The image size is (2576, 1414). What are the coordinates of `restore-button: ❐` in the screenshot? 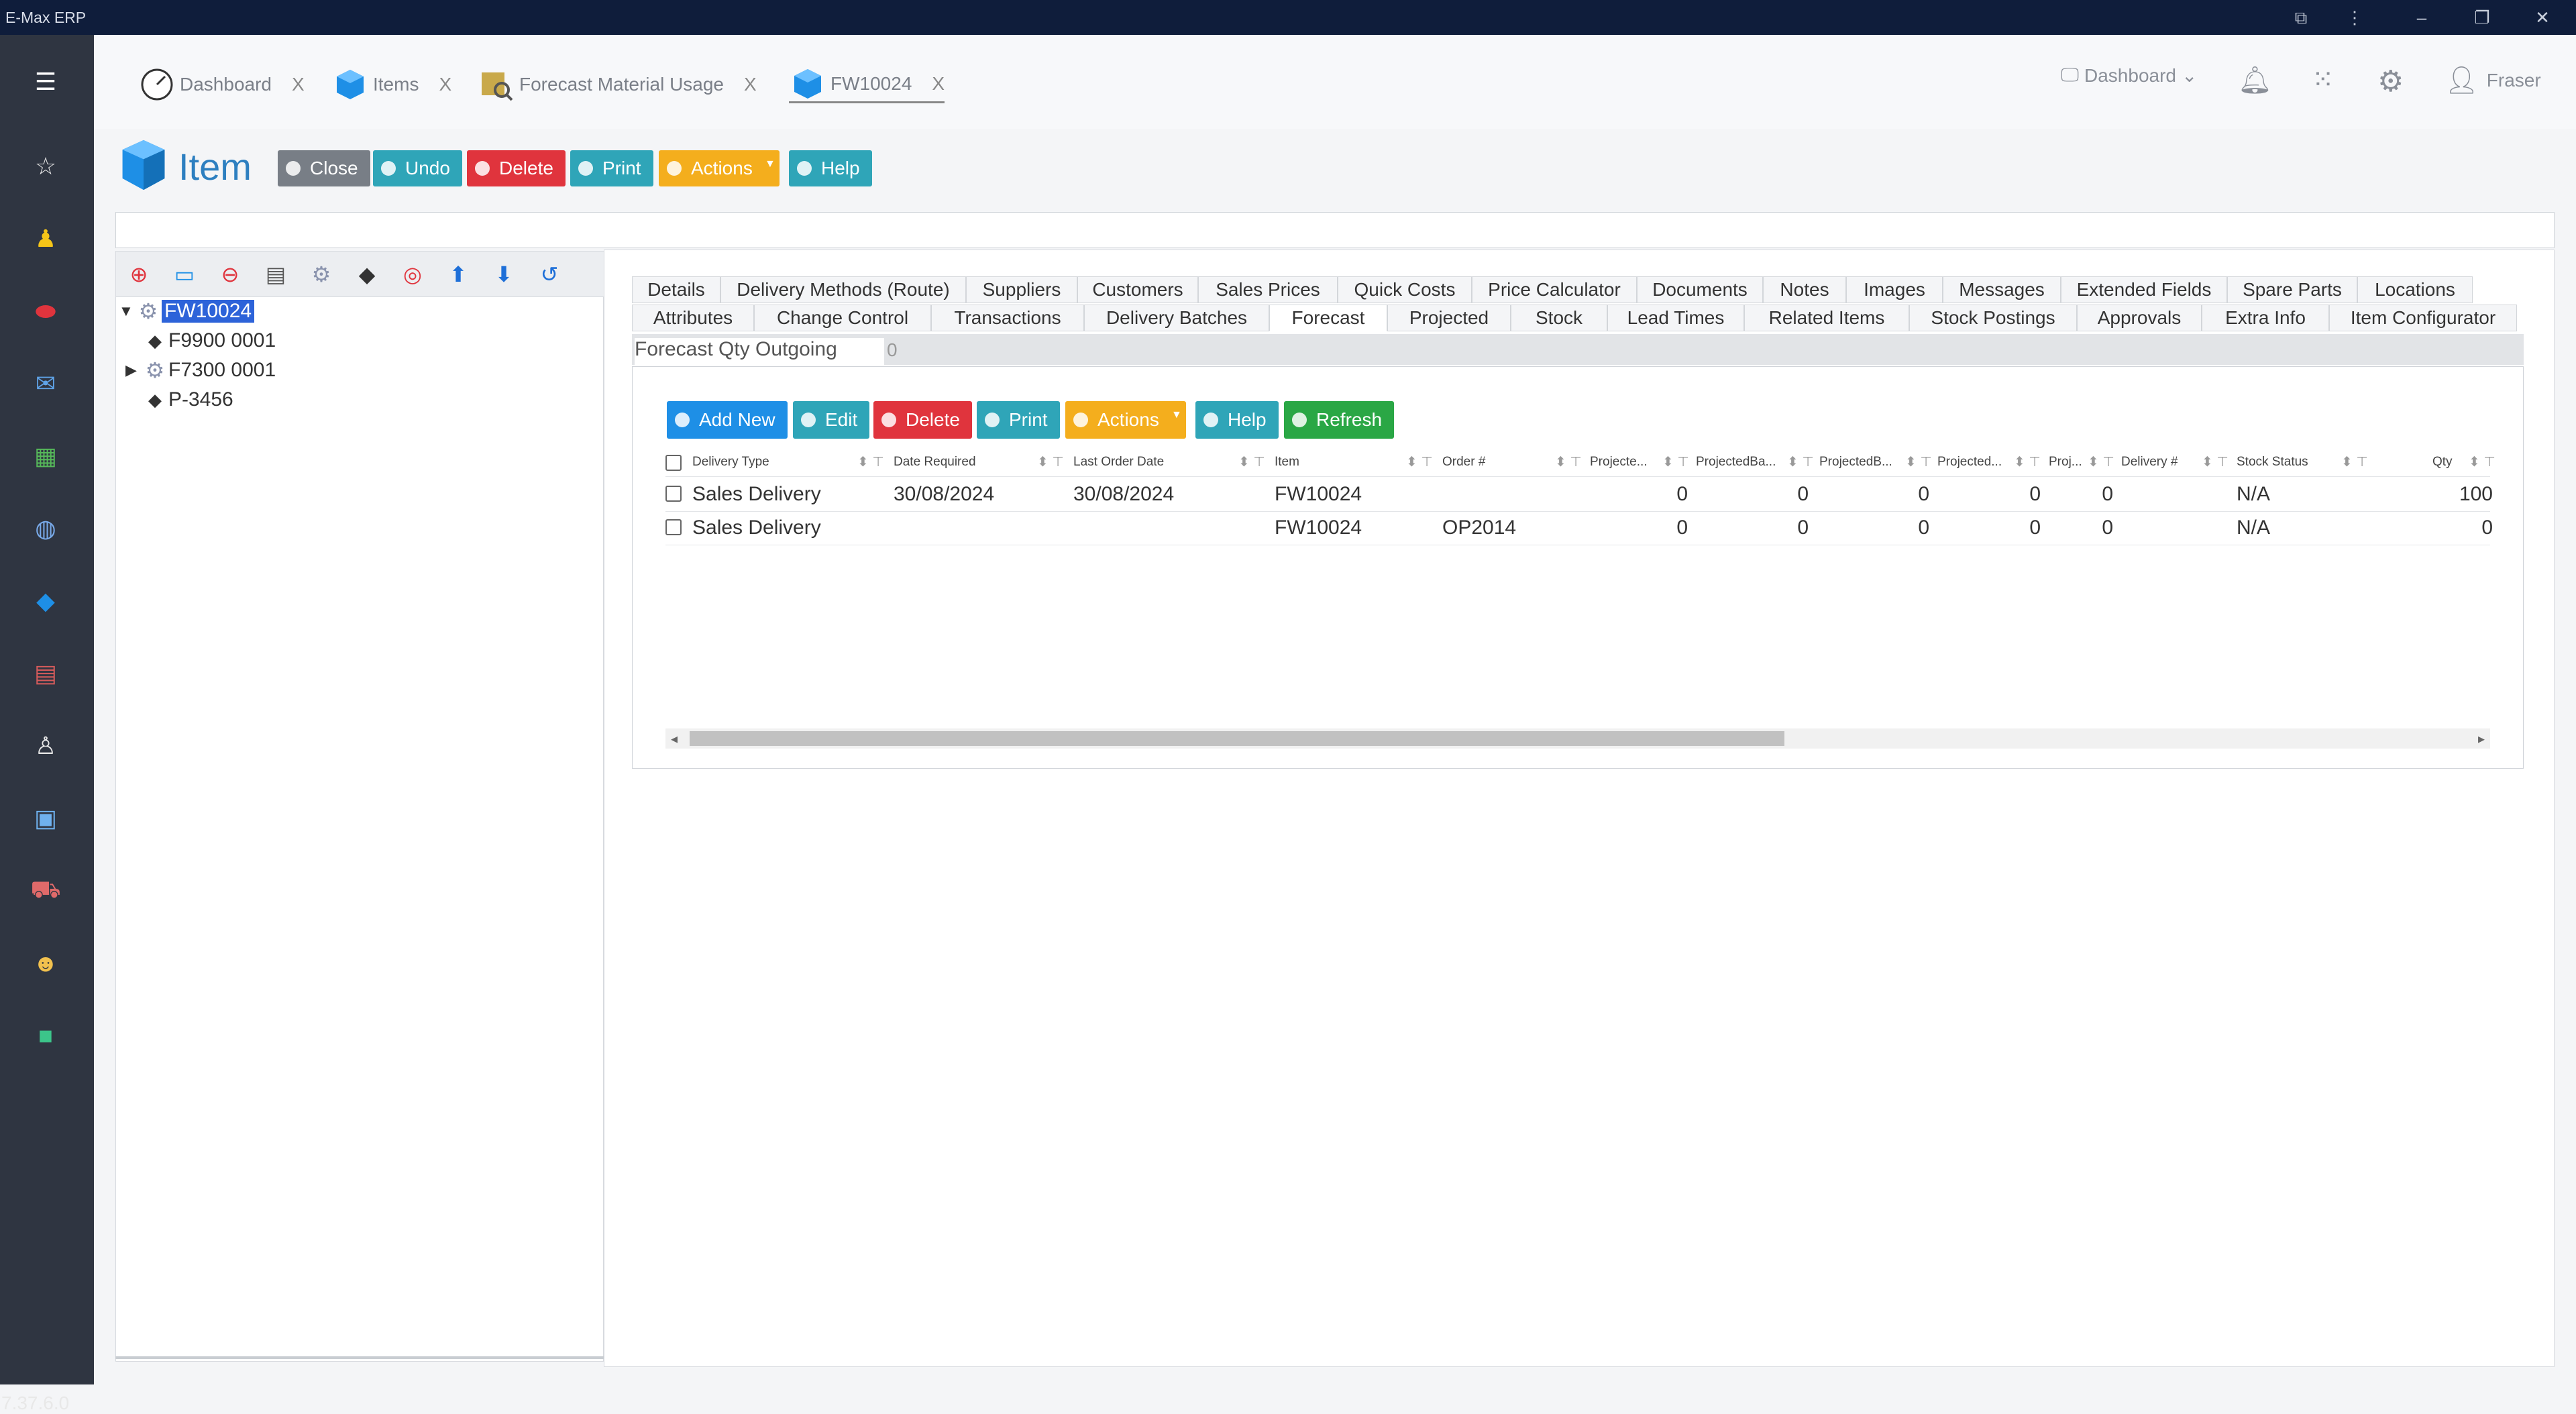 It's located at (2482, 17).